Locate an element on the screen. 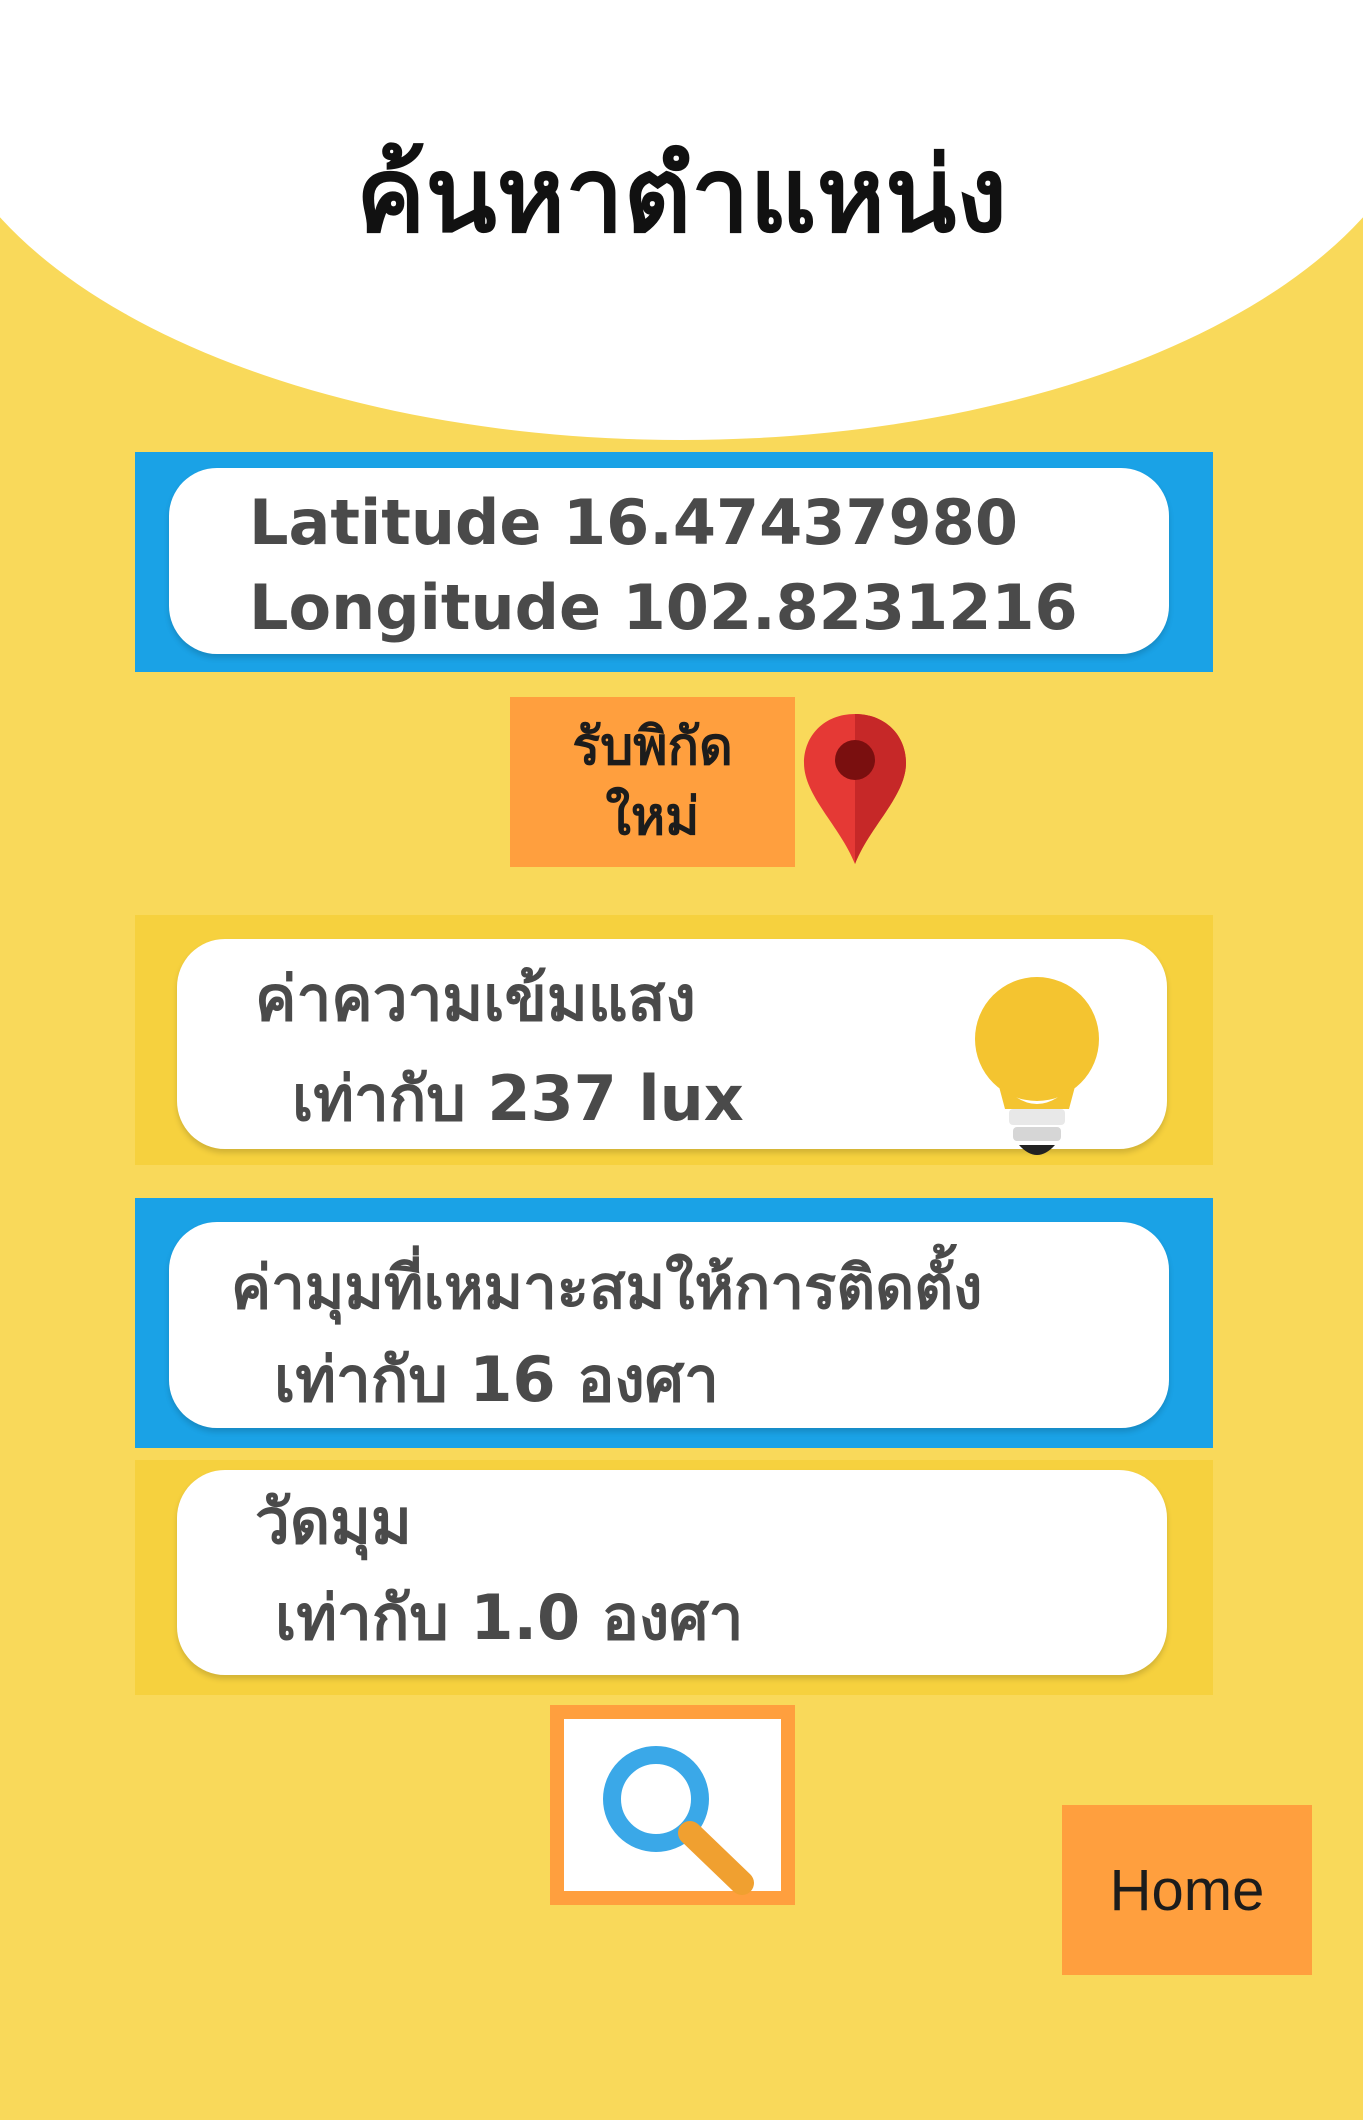  light-intensity-title: ค่าความเข้มแสง is located at coordinates (475, 998).